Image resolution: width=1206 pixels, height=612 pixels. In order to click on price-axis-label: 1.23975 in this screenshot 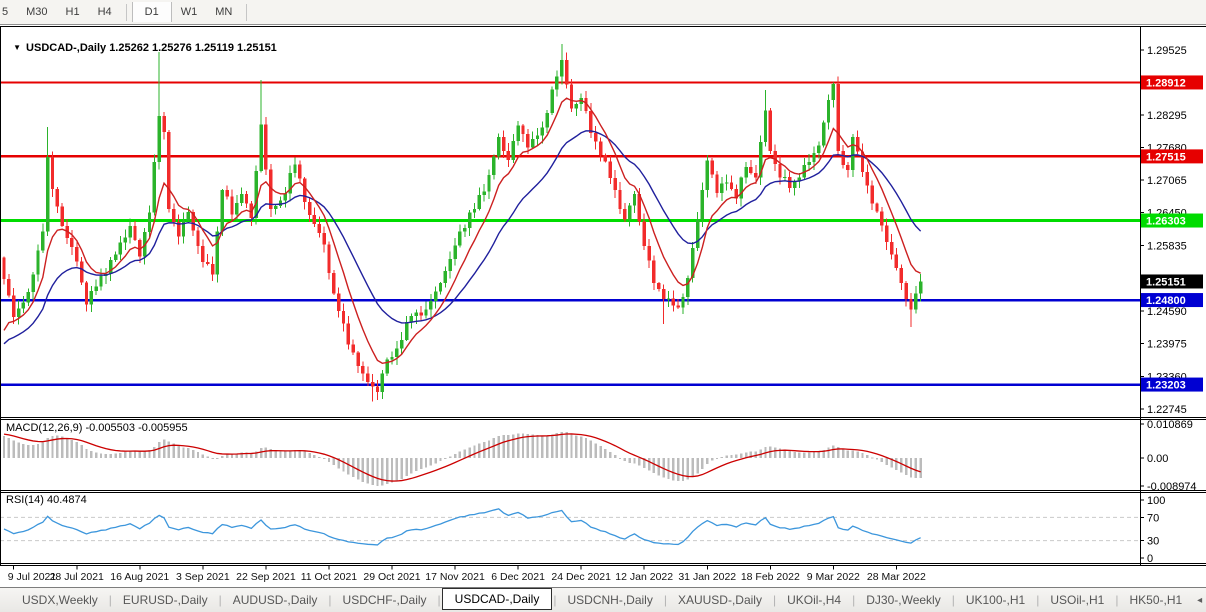, I will do `click(1167, 345)`.